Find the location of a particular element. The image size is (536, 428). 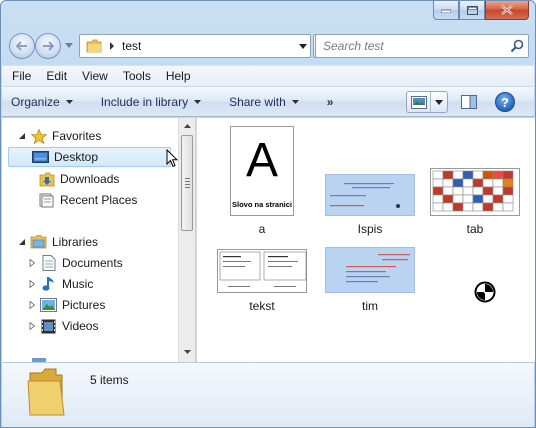

caption-buttons is located at coordinates (481, 10).